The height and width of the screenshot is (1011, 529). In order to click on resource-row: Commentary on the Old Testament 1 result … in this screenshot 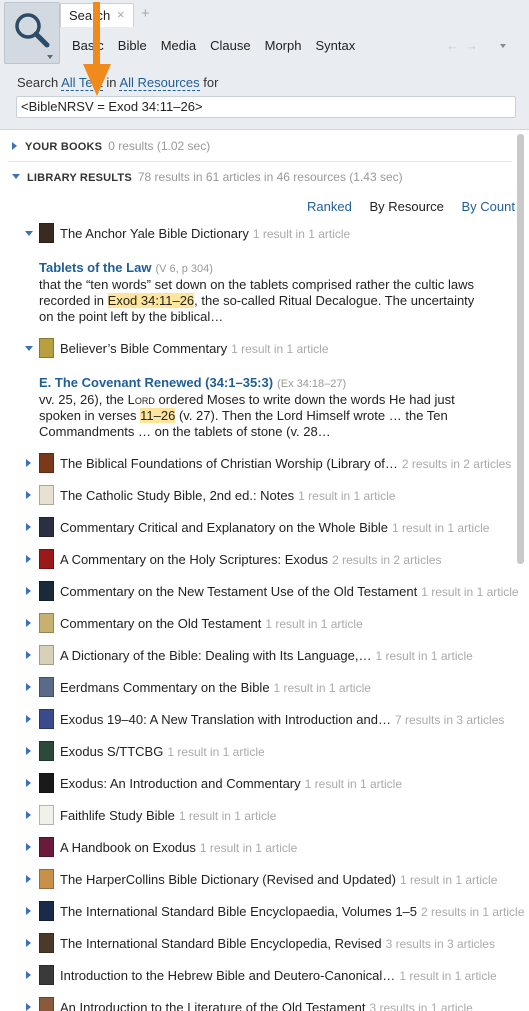, I will do `click(257, 624)`.